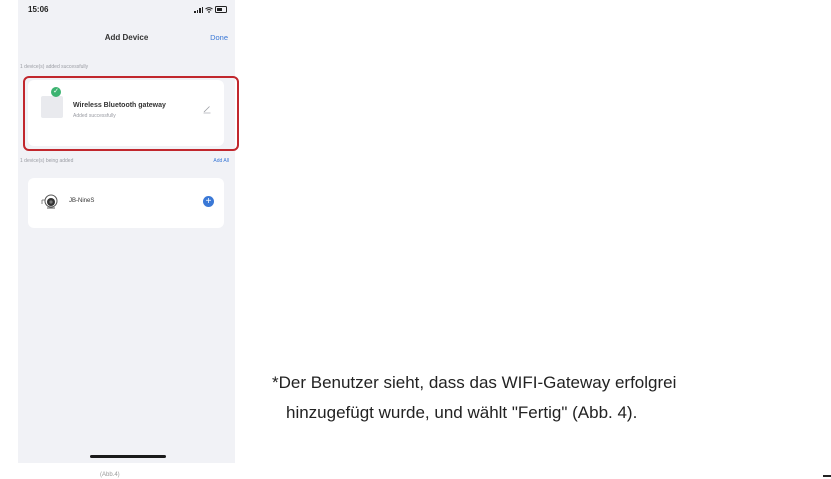  I want to click on wifi-icon, so click(209, 9).